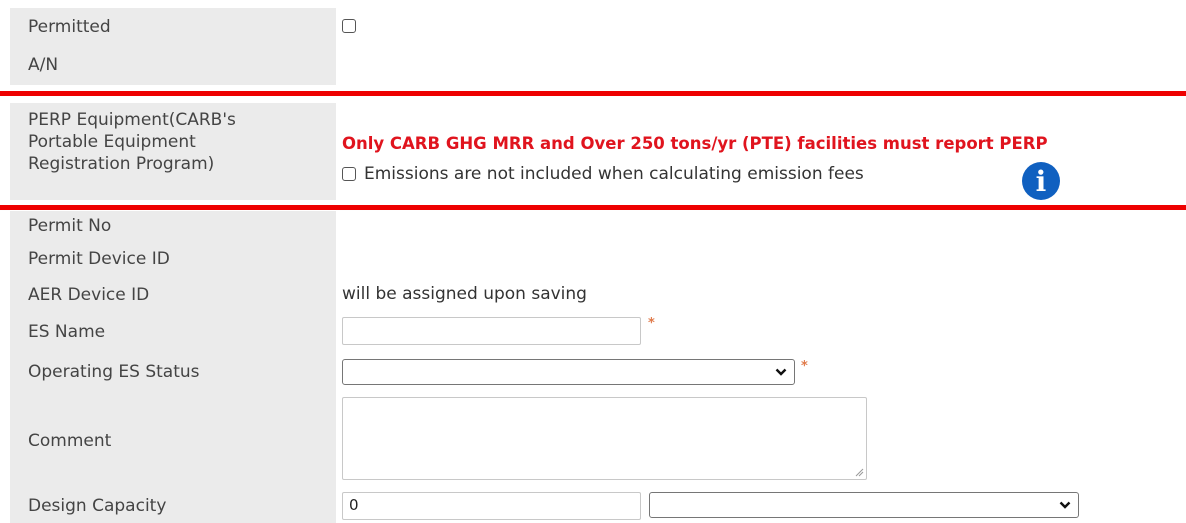  What do you see at coordinates (173, 259) in the screenshot?
I see `permit-device-id-label: Permit Device ID` at bounding box center [173, 259].